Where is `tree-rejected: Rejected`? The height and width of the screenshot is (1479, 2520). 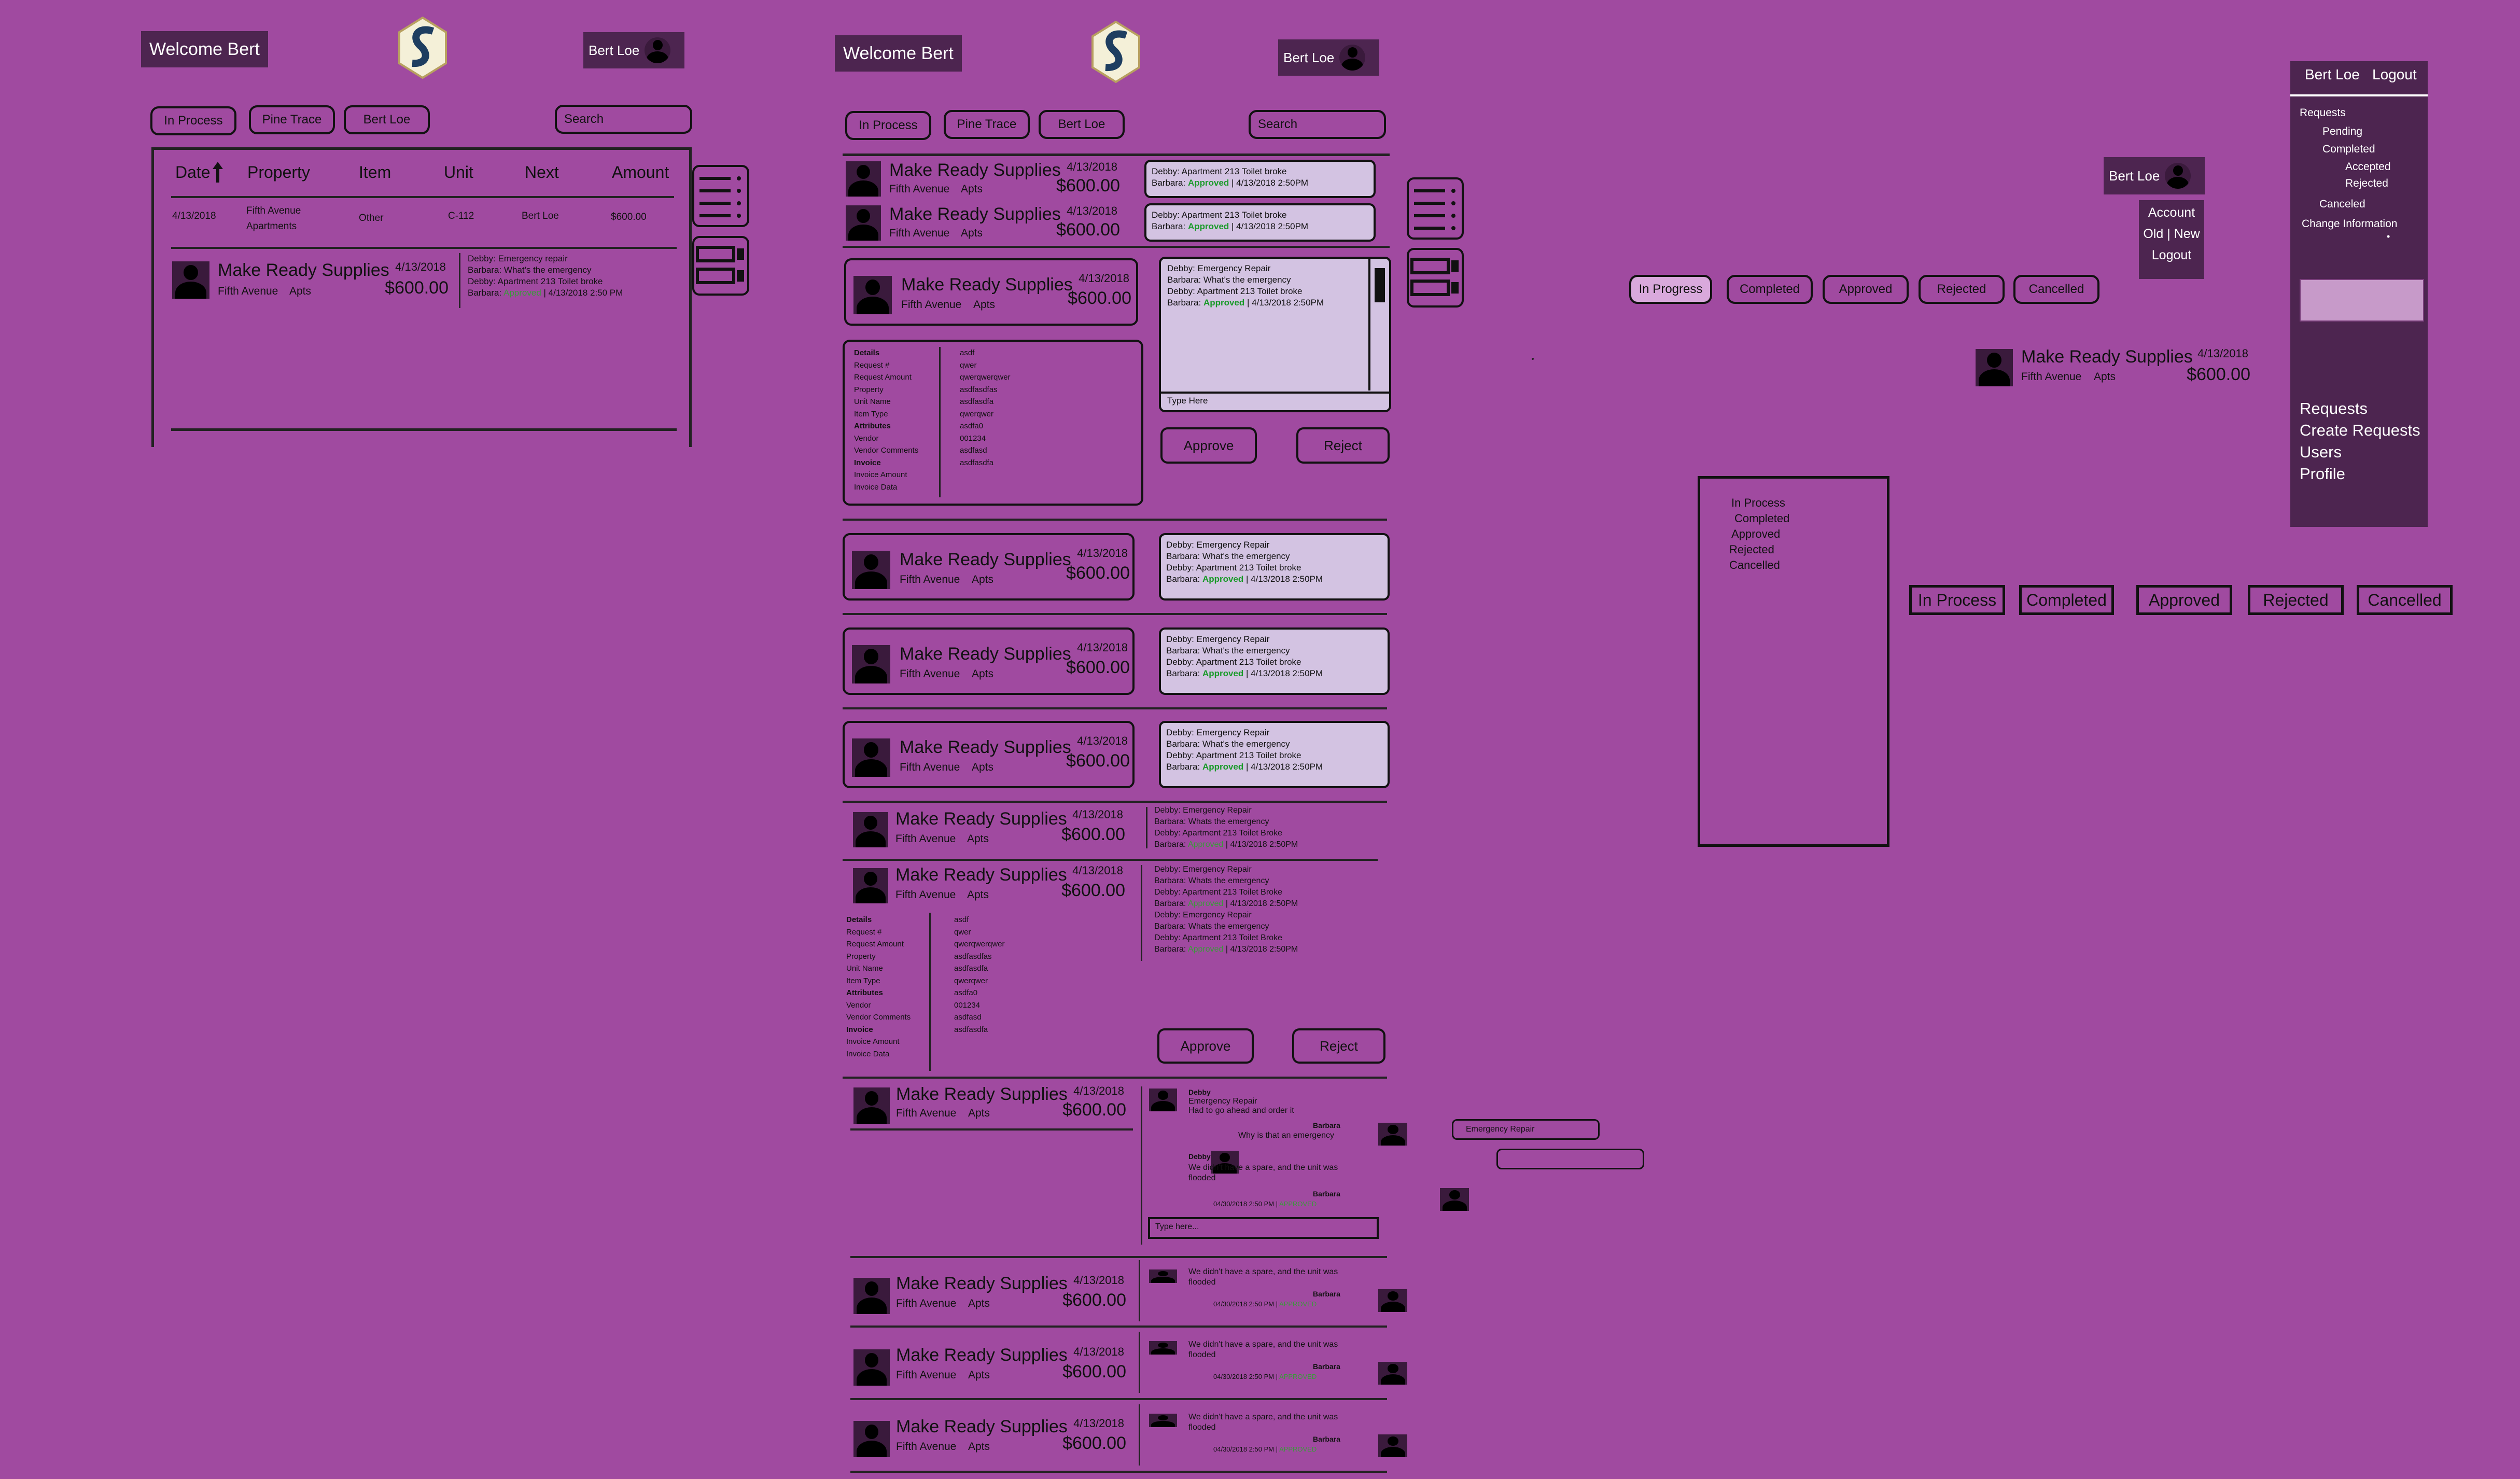
tree-rejected: Rejected is located at coordinates (2366, 183).